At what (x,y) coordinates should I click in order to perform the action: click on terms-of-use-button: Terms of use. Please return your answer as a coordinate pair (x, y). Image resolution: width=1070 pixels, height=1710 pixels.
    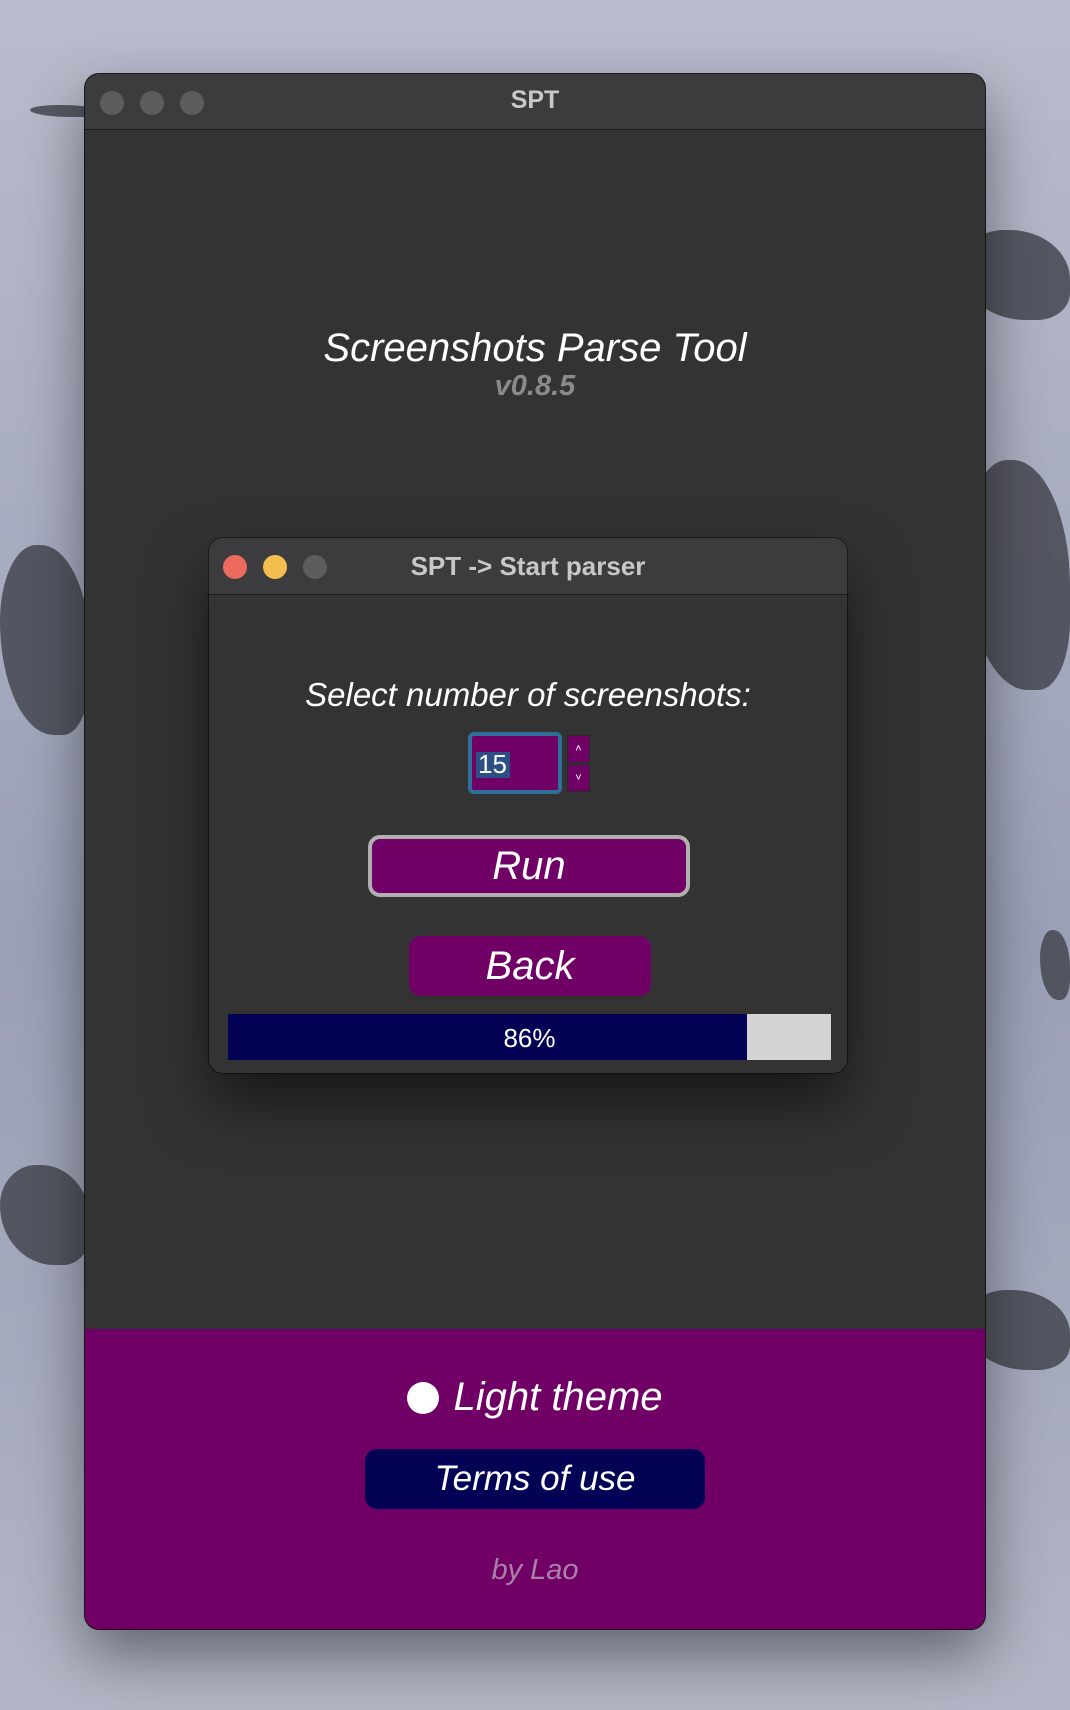
    Looking at the image, I should click on (535, 1479).